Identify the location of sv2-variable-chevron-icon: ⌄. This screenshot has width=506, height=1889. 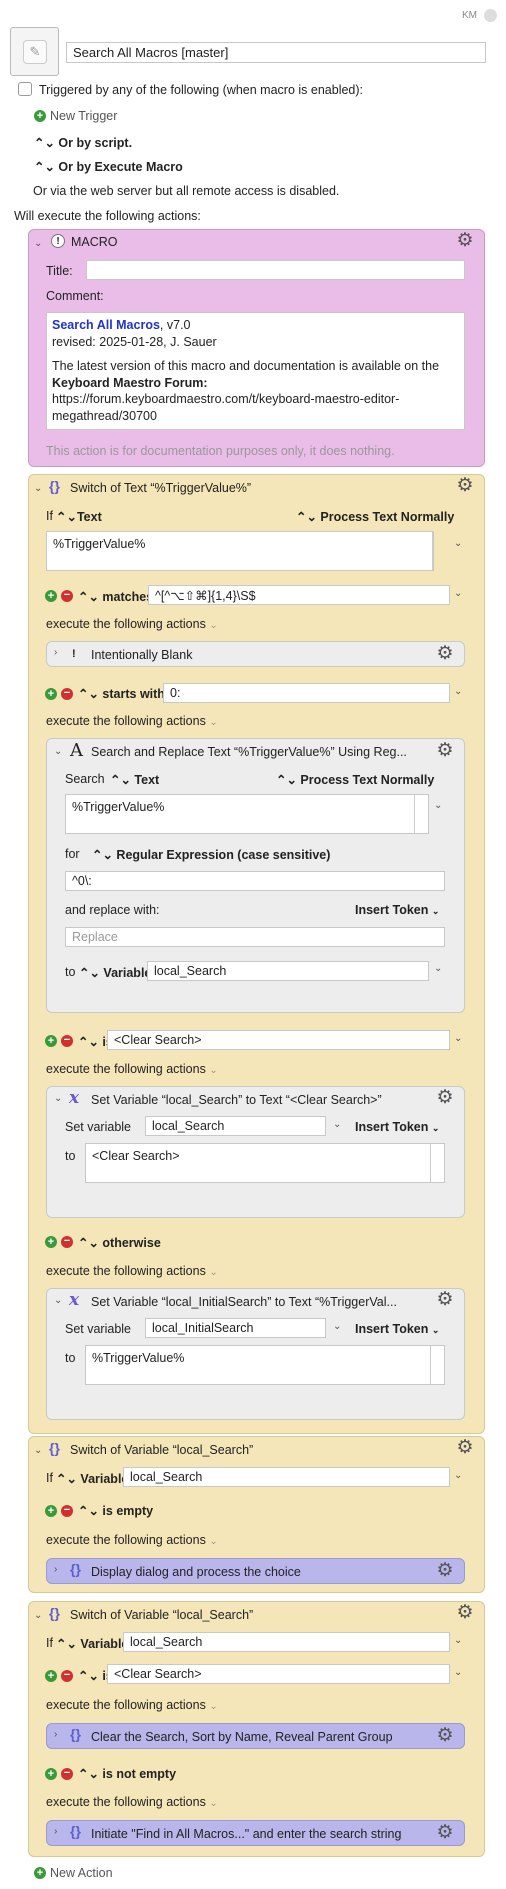
(337, 1326).